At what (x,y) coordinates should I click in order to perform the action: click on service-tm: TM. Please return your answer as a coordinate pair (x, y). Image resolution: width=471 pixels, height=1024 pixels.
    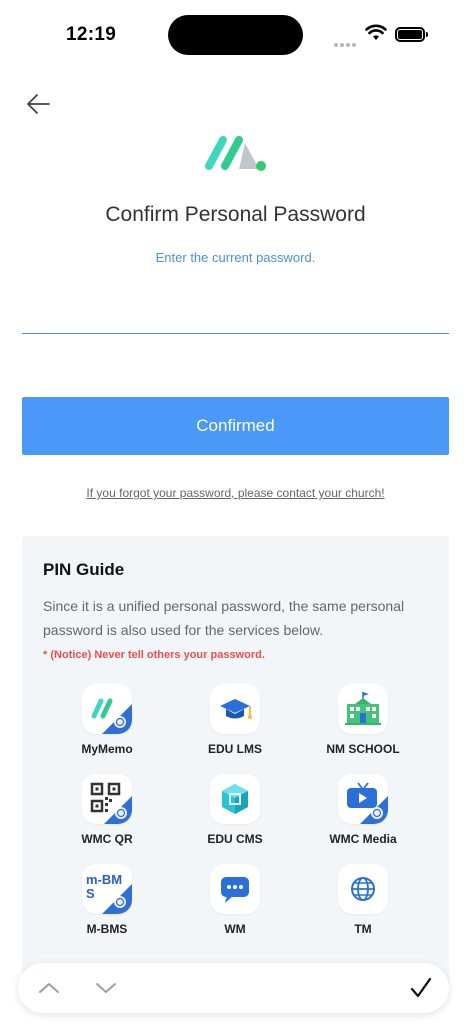
    Looking at the image, I should click on (363, 903).